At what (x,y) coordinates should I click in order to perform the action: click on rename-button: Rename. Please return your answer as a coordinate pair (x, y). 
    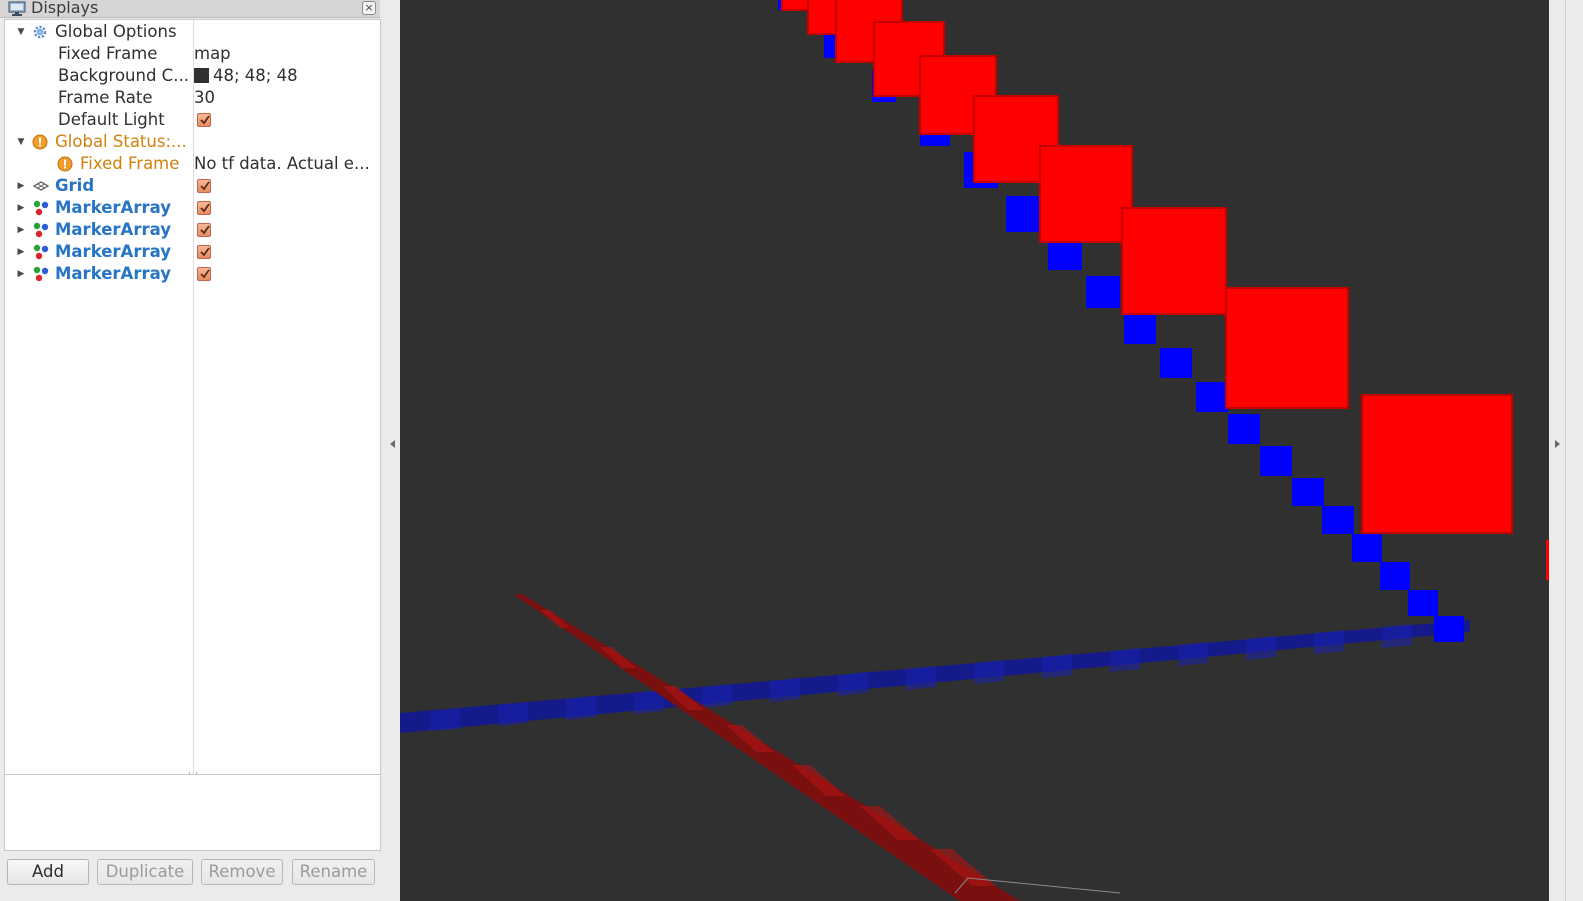
    Looking at the image, I should click on (333, 872).